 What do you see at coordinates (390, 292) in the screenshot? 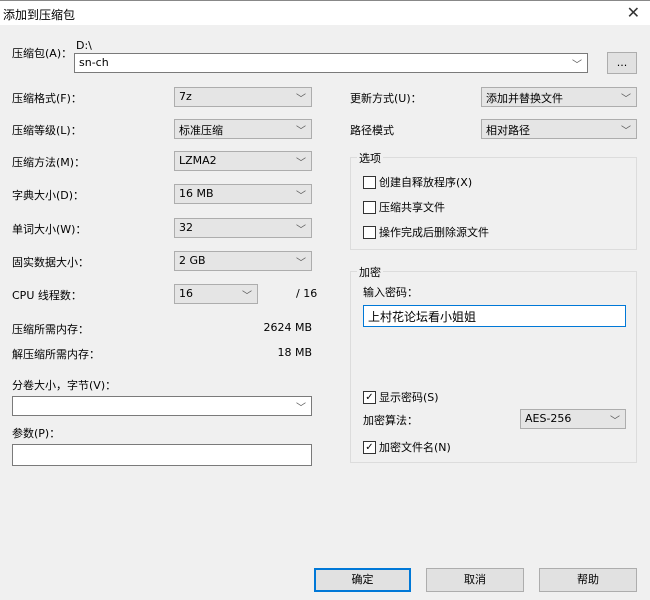
I see `password-label: 输入密码：` at bounding box center [390, 292].